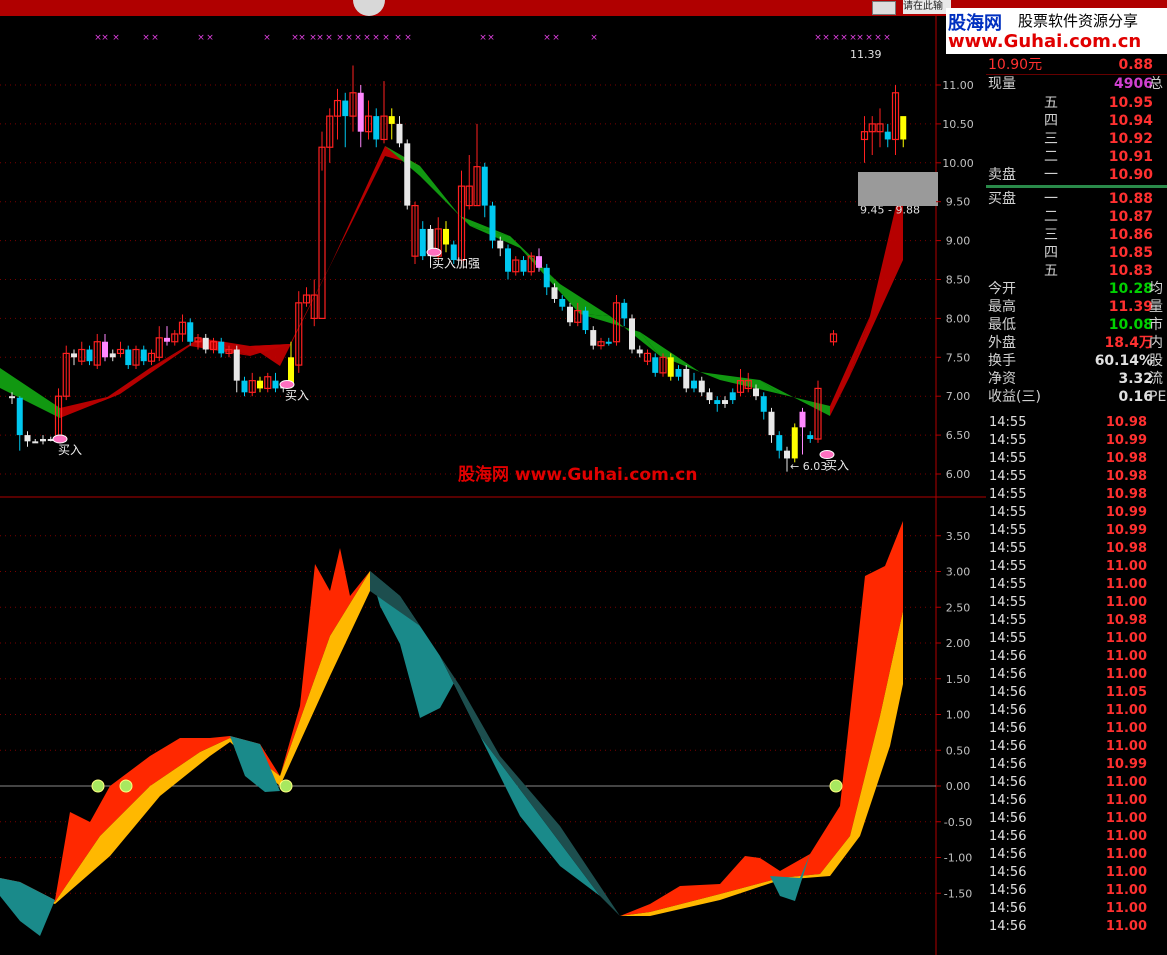 The height and width of the screenshot is (955, 1167). What do you see at coordinates (866, 54) in the screenshot?
I see `price-annotation: 11.39` at bounding box center [866, 54].